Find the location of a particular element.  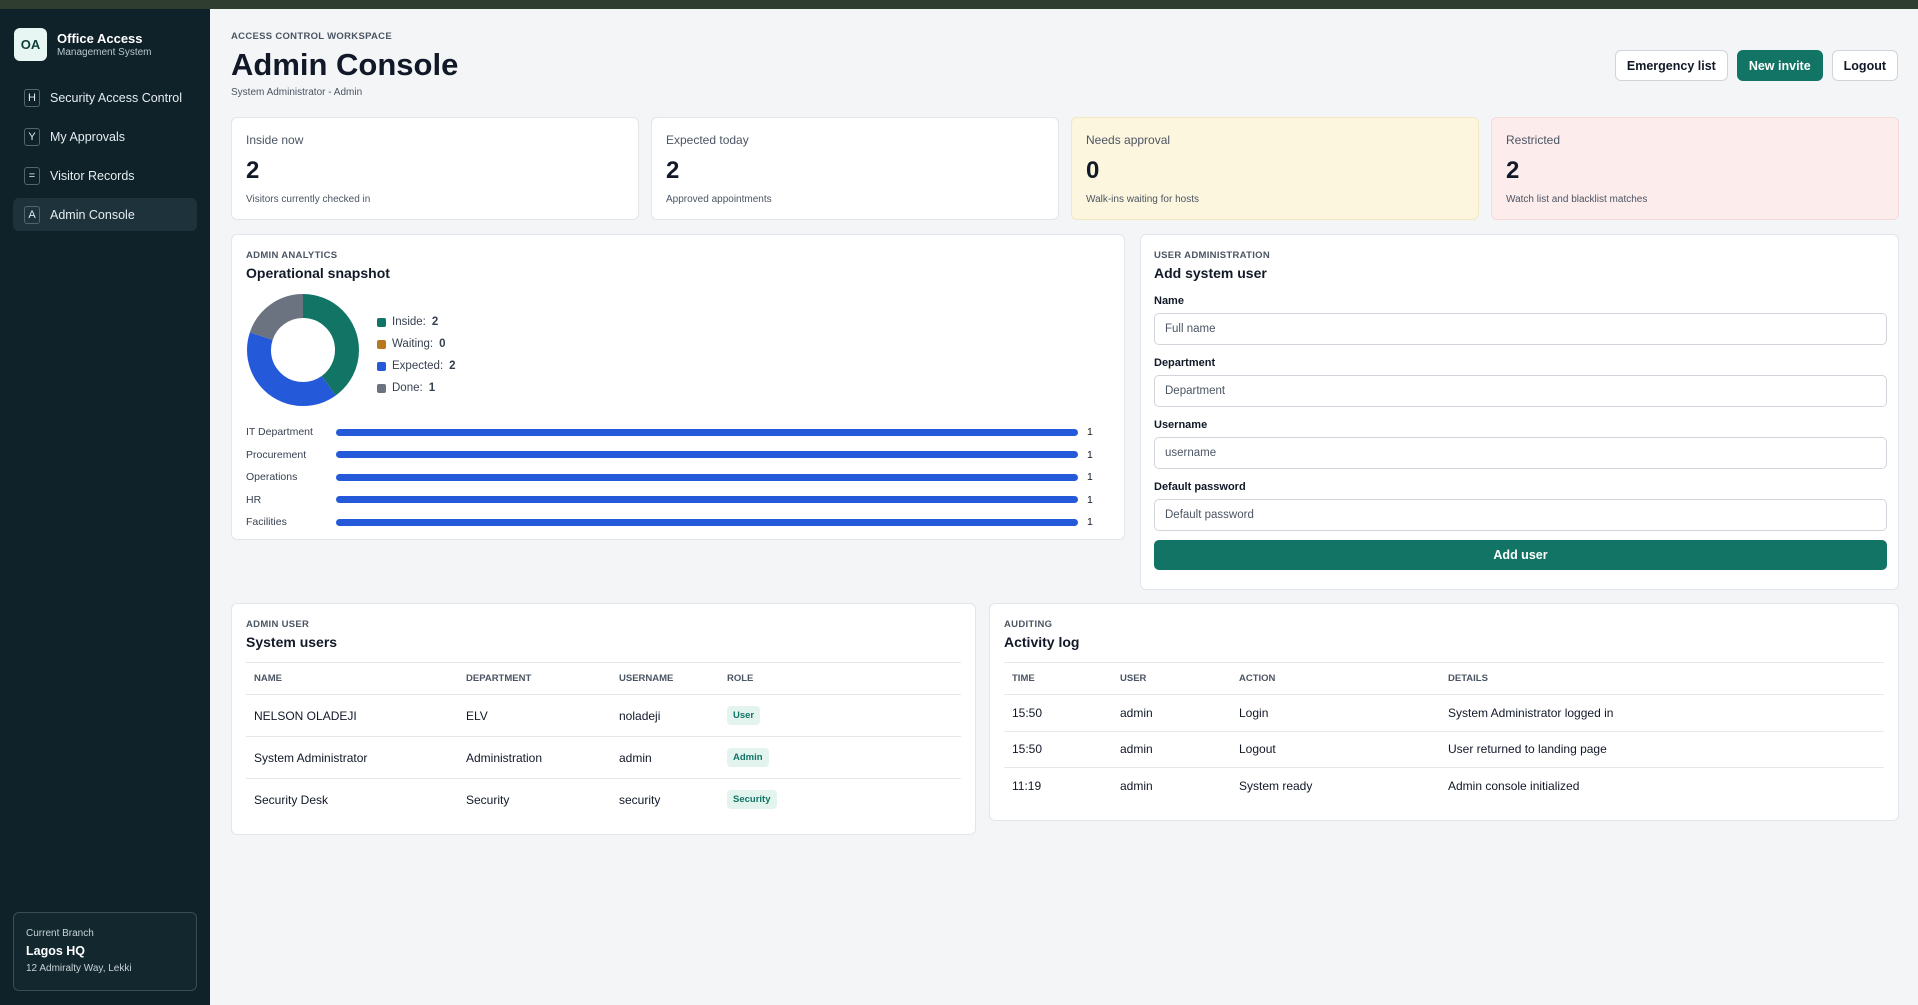

user-username-cell: noladeji is located at coordinates (665, 715).